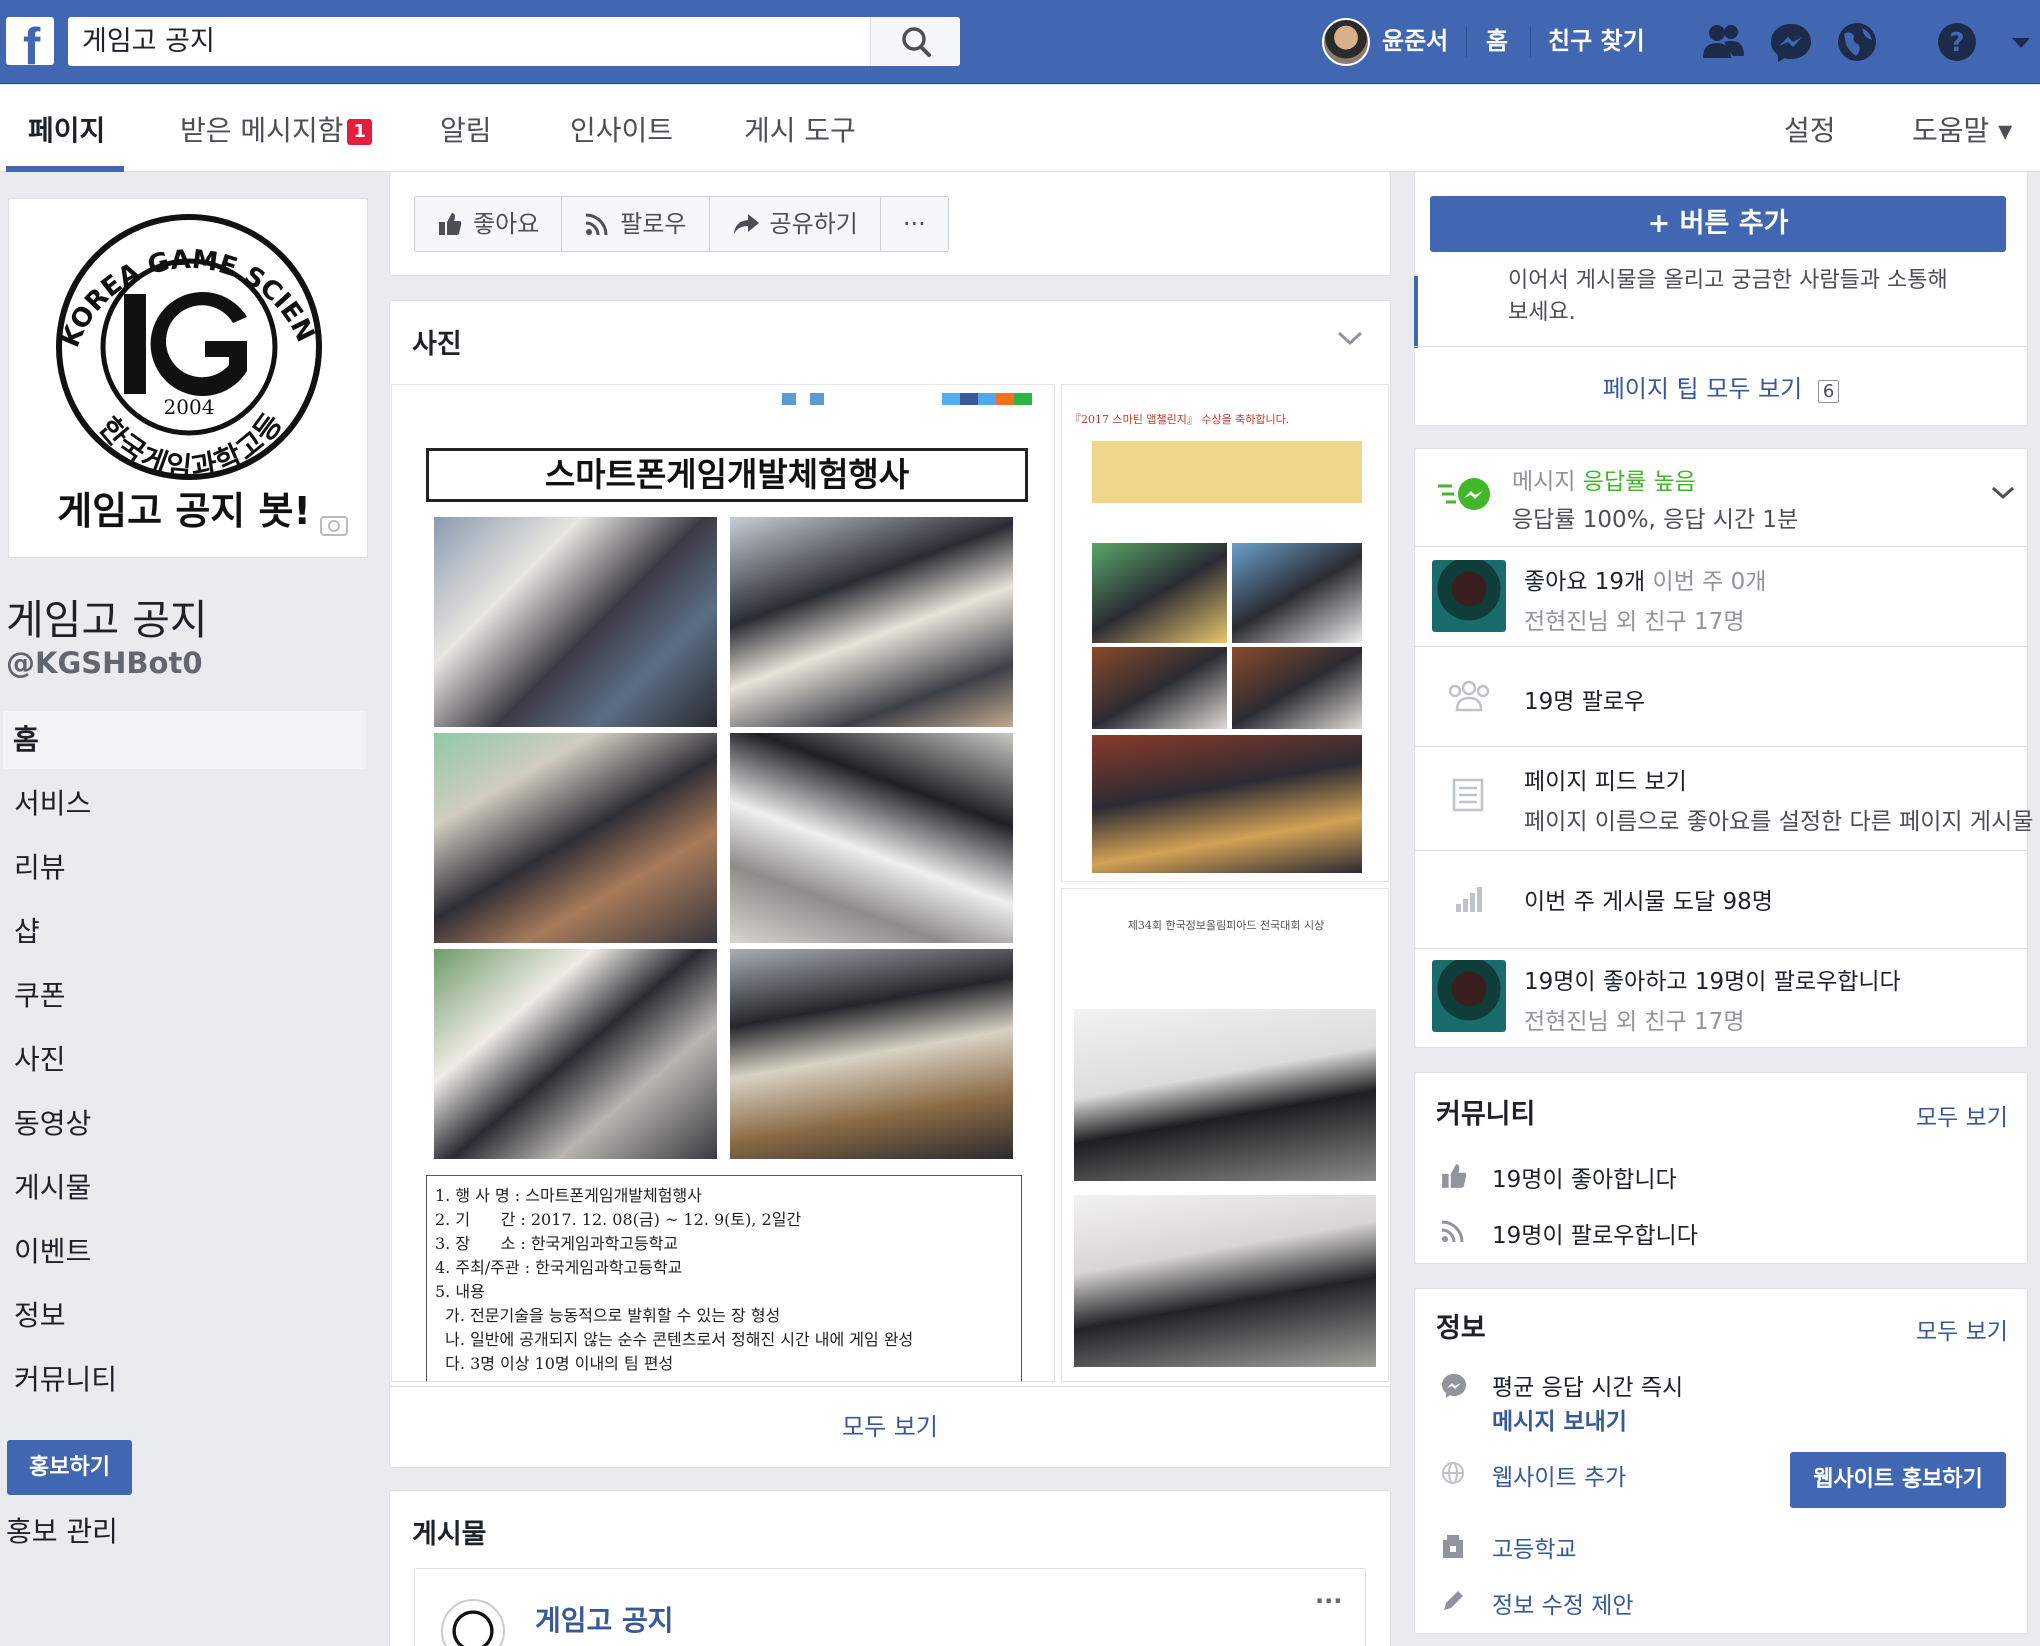 This screenshot has height=1646, width=2040. I want to click on tab-inbox: 받은 메시지함 1, so click(276, 130).